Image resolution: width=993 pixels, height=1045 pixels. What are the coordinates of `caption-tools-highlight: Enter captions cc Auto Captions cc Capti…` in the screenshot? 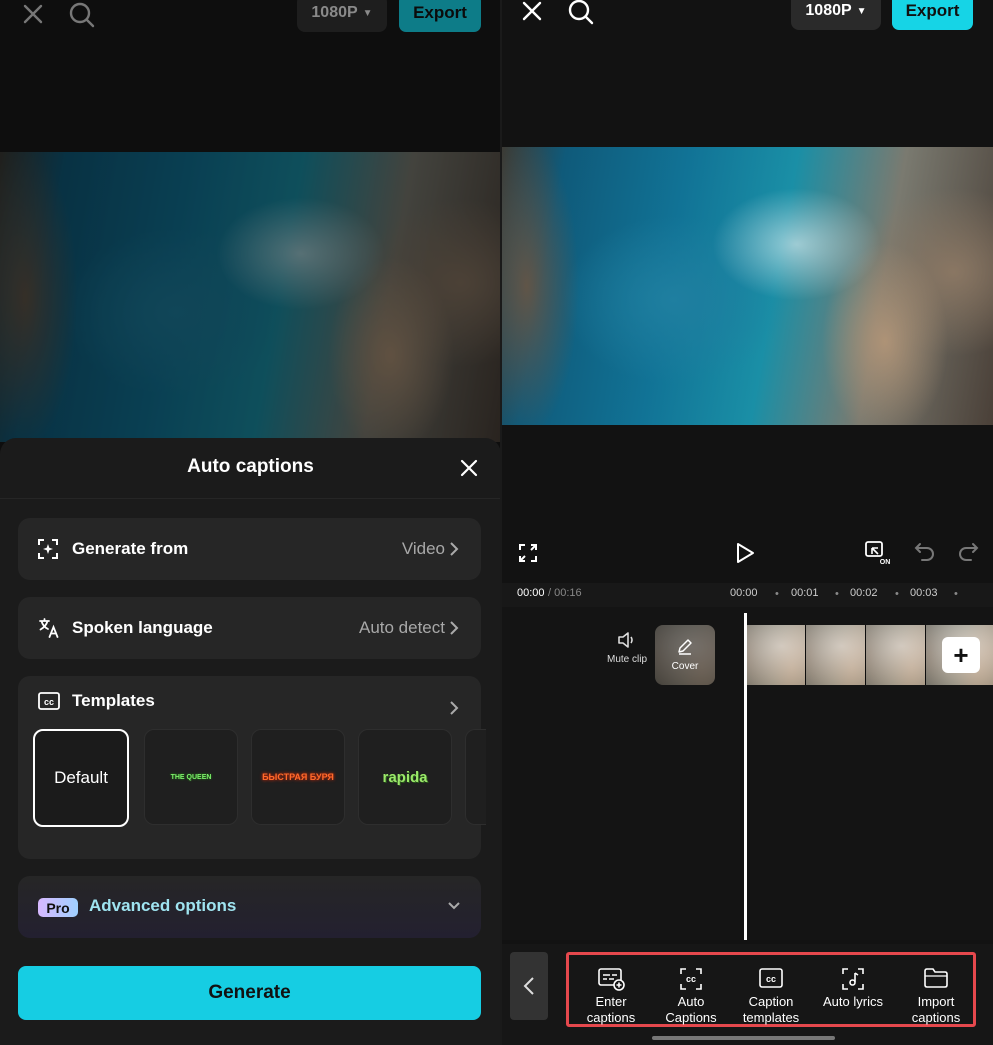 It's located at (771, 989).